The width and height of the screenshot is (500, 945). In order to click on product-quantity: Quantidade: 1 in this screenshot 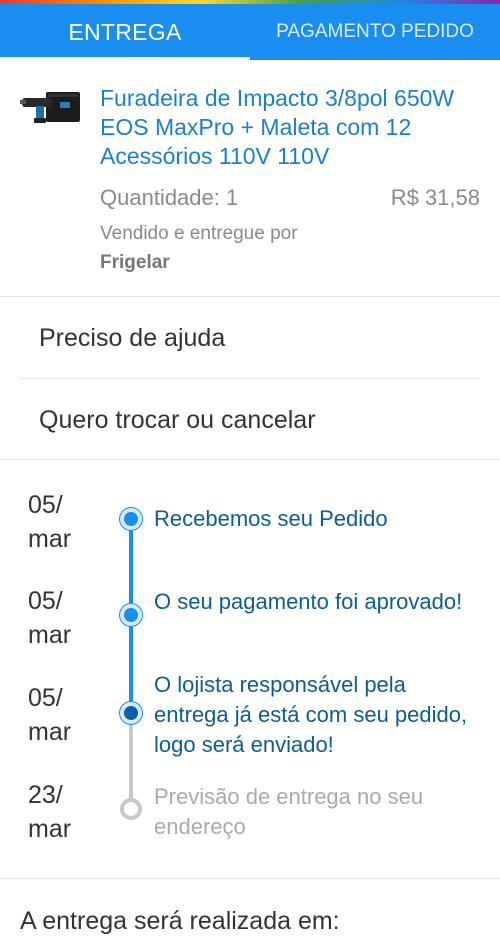, I will do `click(169, 197)`.